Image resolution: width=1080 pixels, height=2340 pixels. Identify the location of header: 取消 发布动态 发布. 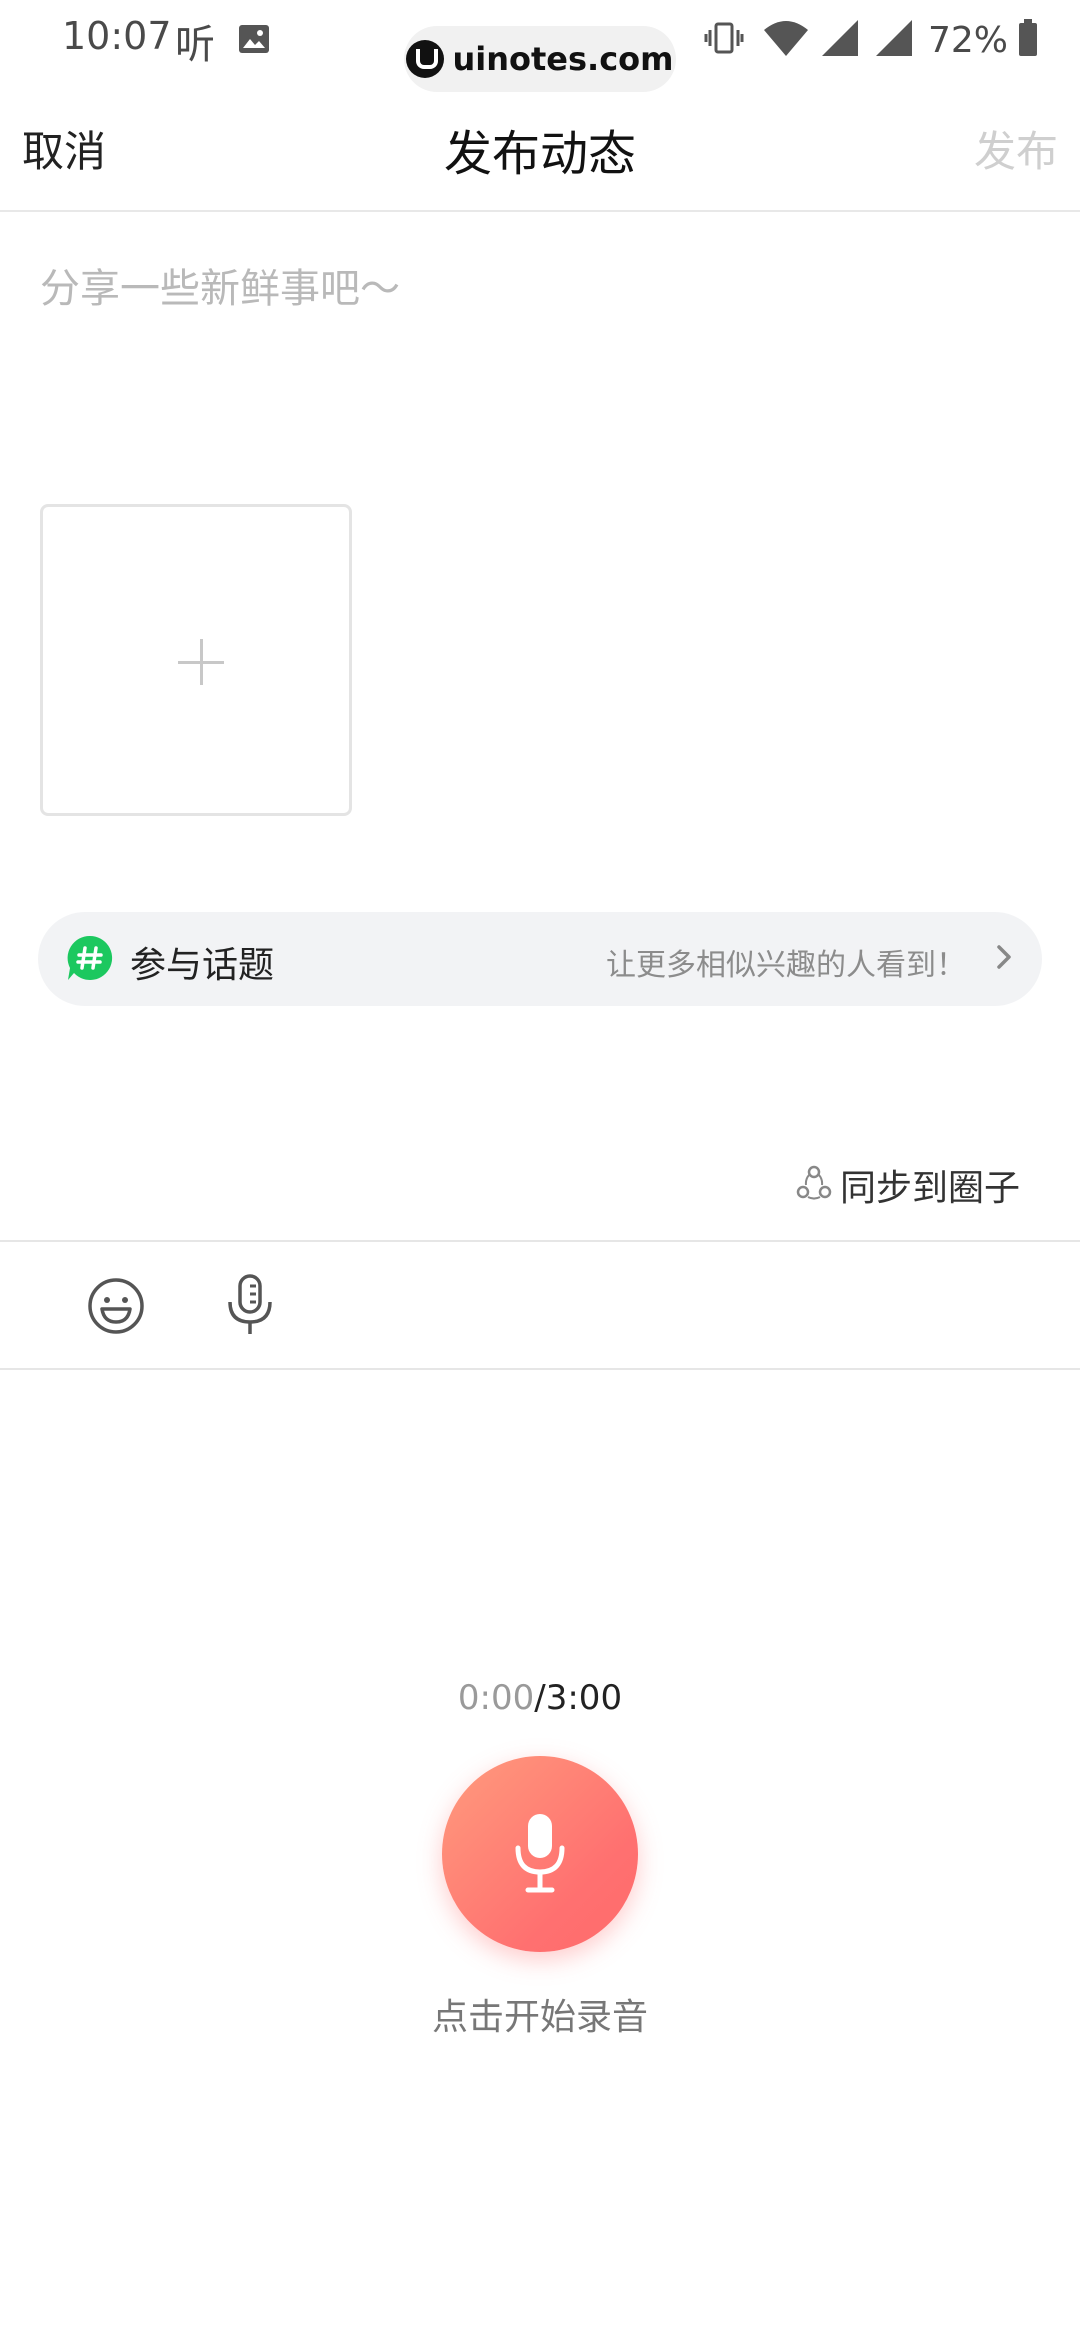
(540, 151).